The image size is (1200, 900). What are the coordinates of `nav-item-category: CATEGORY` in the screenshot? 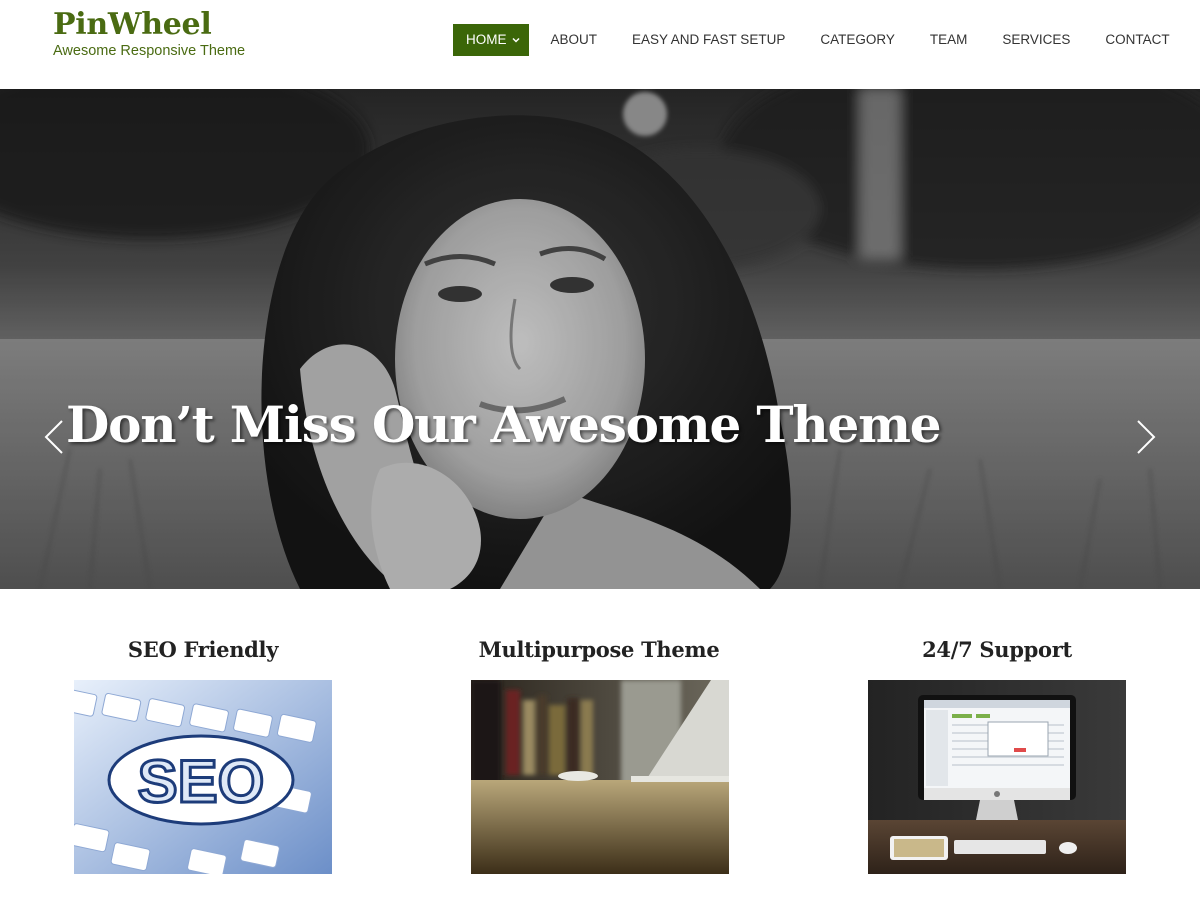 It's located at (857, 40).